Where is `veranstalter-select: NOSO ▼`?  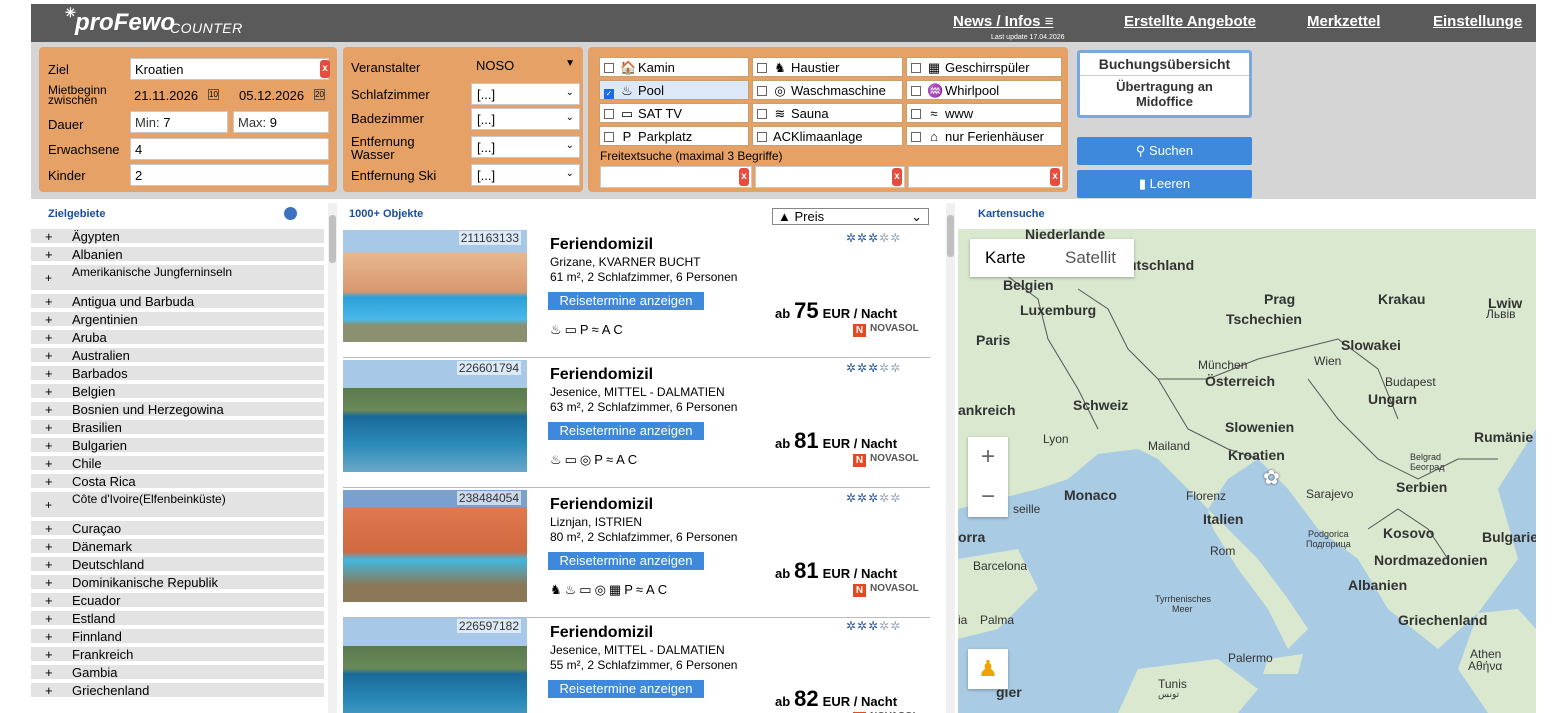 veranstalter-select: NOSO ▼ is located at coordinates (525, 66).